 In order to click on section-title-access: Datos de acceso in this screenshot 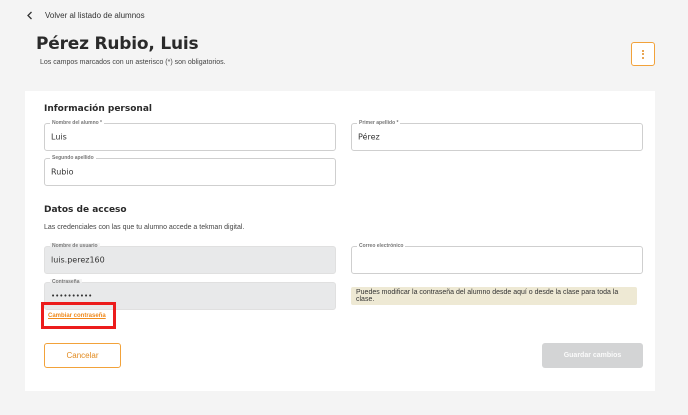, I will do `click(85, 210)`.